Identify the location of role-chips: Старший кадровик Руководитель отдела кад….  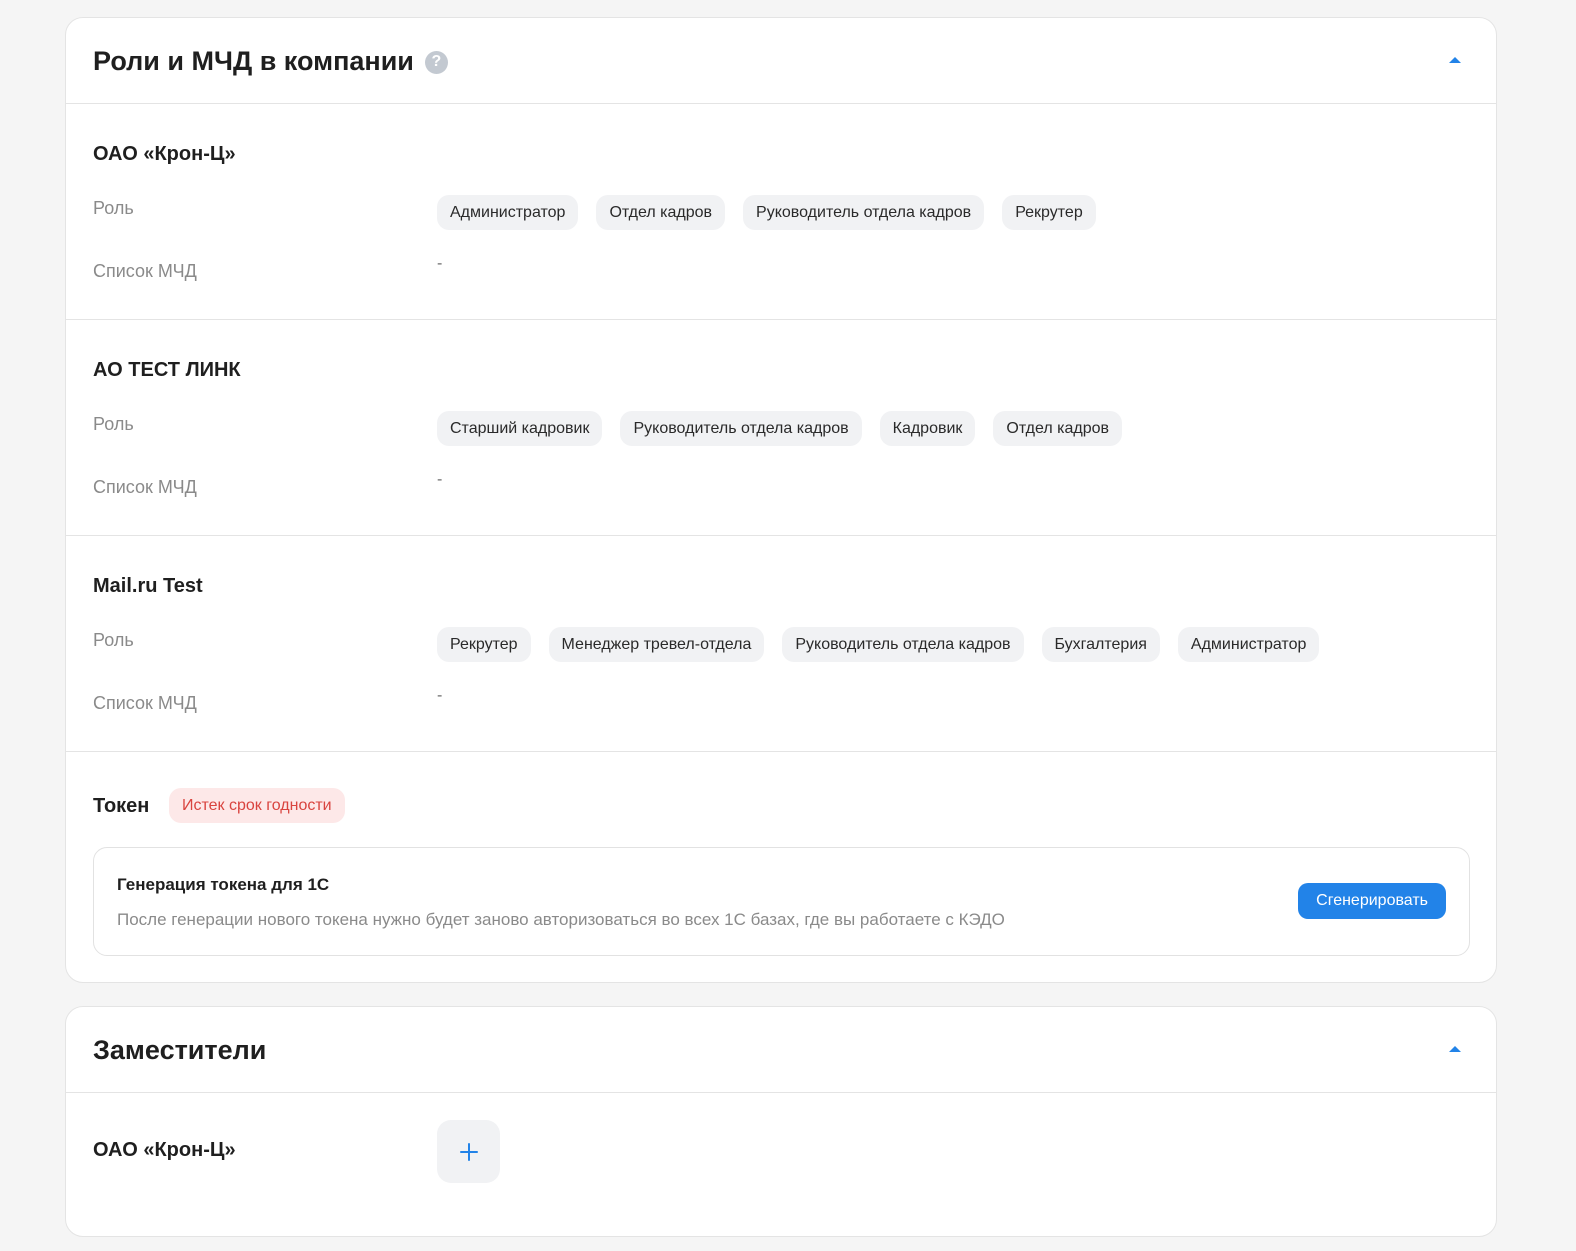
(780, 428).